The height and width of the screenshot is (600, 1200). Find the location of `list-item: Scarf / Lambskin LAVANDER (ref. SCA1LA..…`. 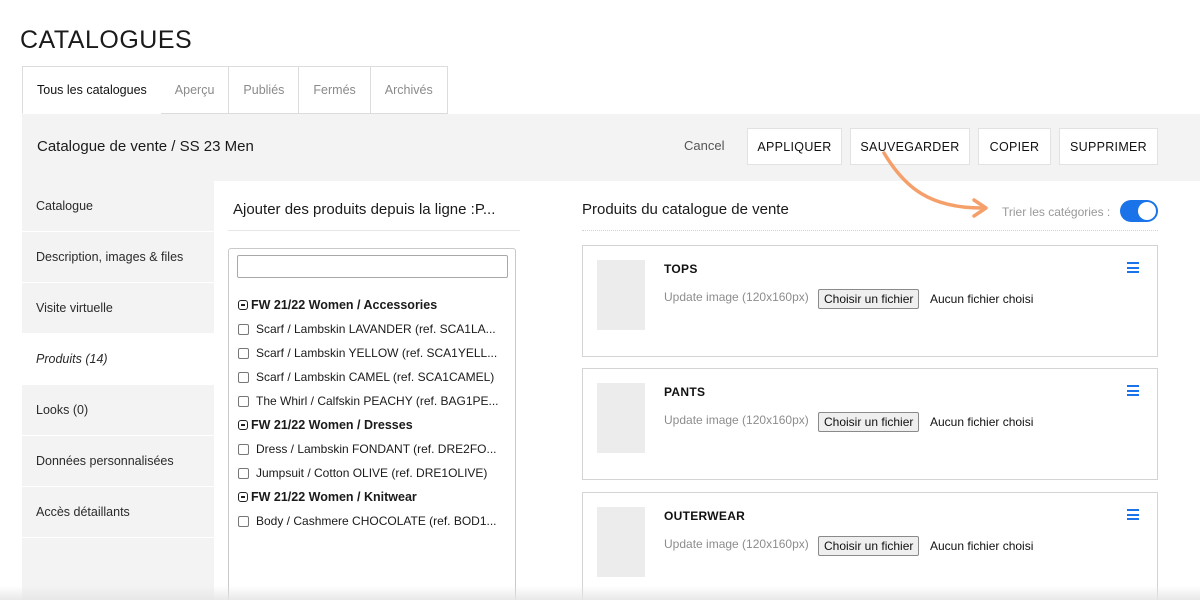

list-item: Scarf / Lambskin LAVANDER (ref. SCA1LA..… is located at coordinates (372, 329).